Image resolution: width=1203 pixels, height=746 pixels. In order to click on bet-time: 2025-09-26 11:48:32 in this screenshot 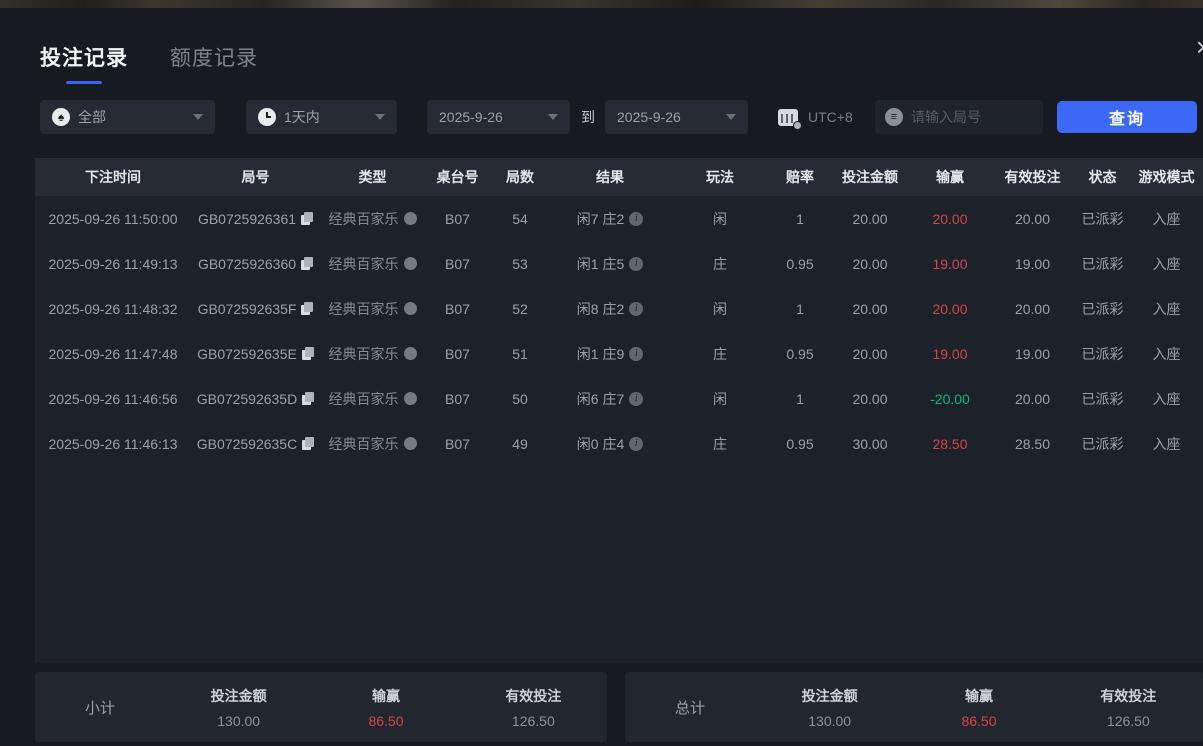, I will do `click(113, 308)`.